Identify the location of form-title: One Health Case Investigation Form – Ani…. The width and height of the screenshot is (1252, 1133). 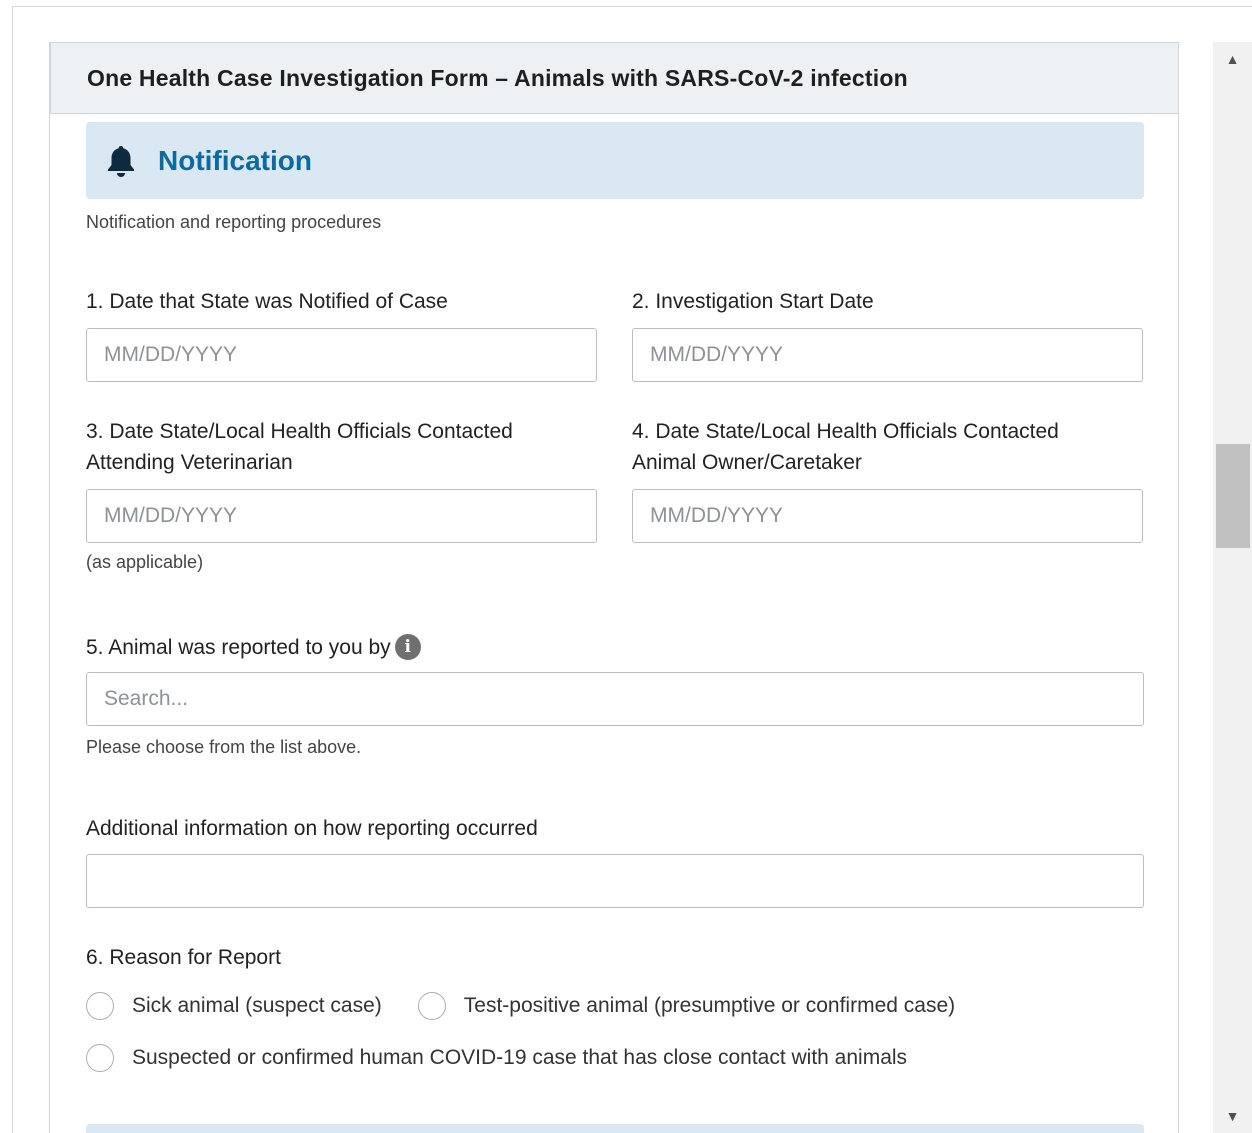
(497, 77).